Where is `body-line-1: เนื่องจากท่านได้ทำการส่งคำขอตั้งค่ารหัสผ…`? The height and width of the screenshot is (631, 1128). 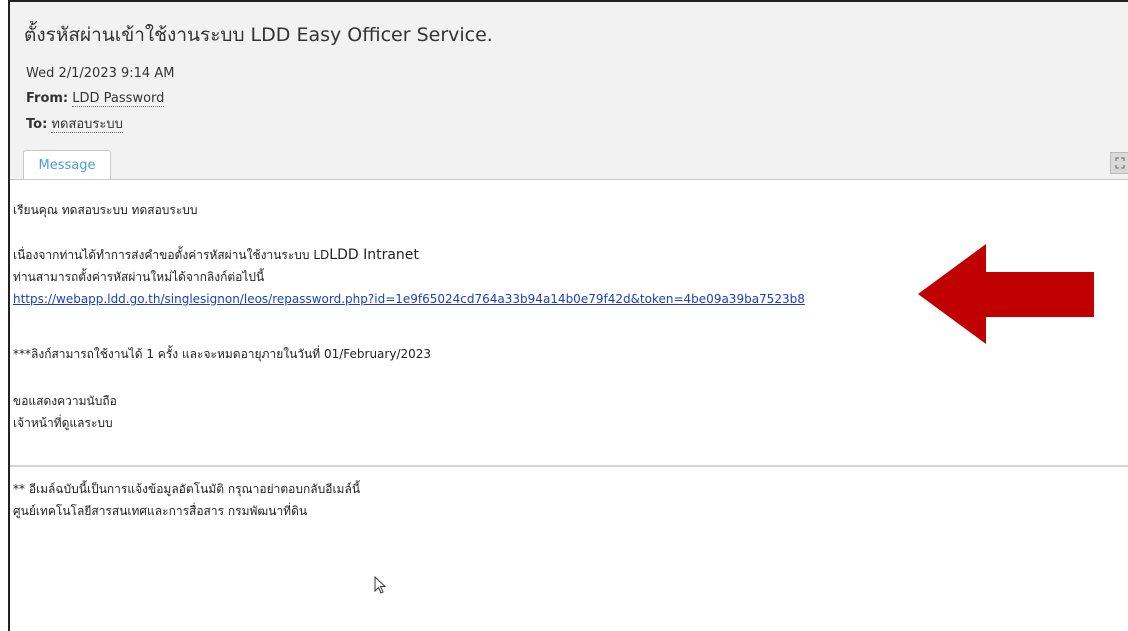 body-line-1: เนื่องจากท่านได้ทำการส่งคำขอตั้งค่ารหัสผ… is located at coordinates (216, 255).